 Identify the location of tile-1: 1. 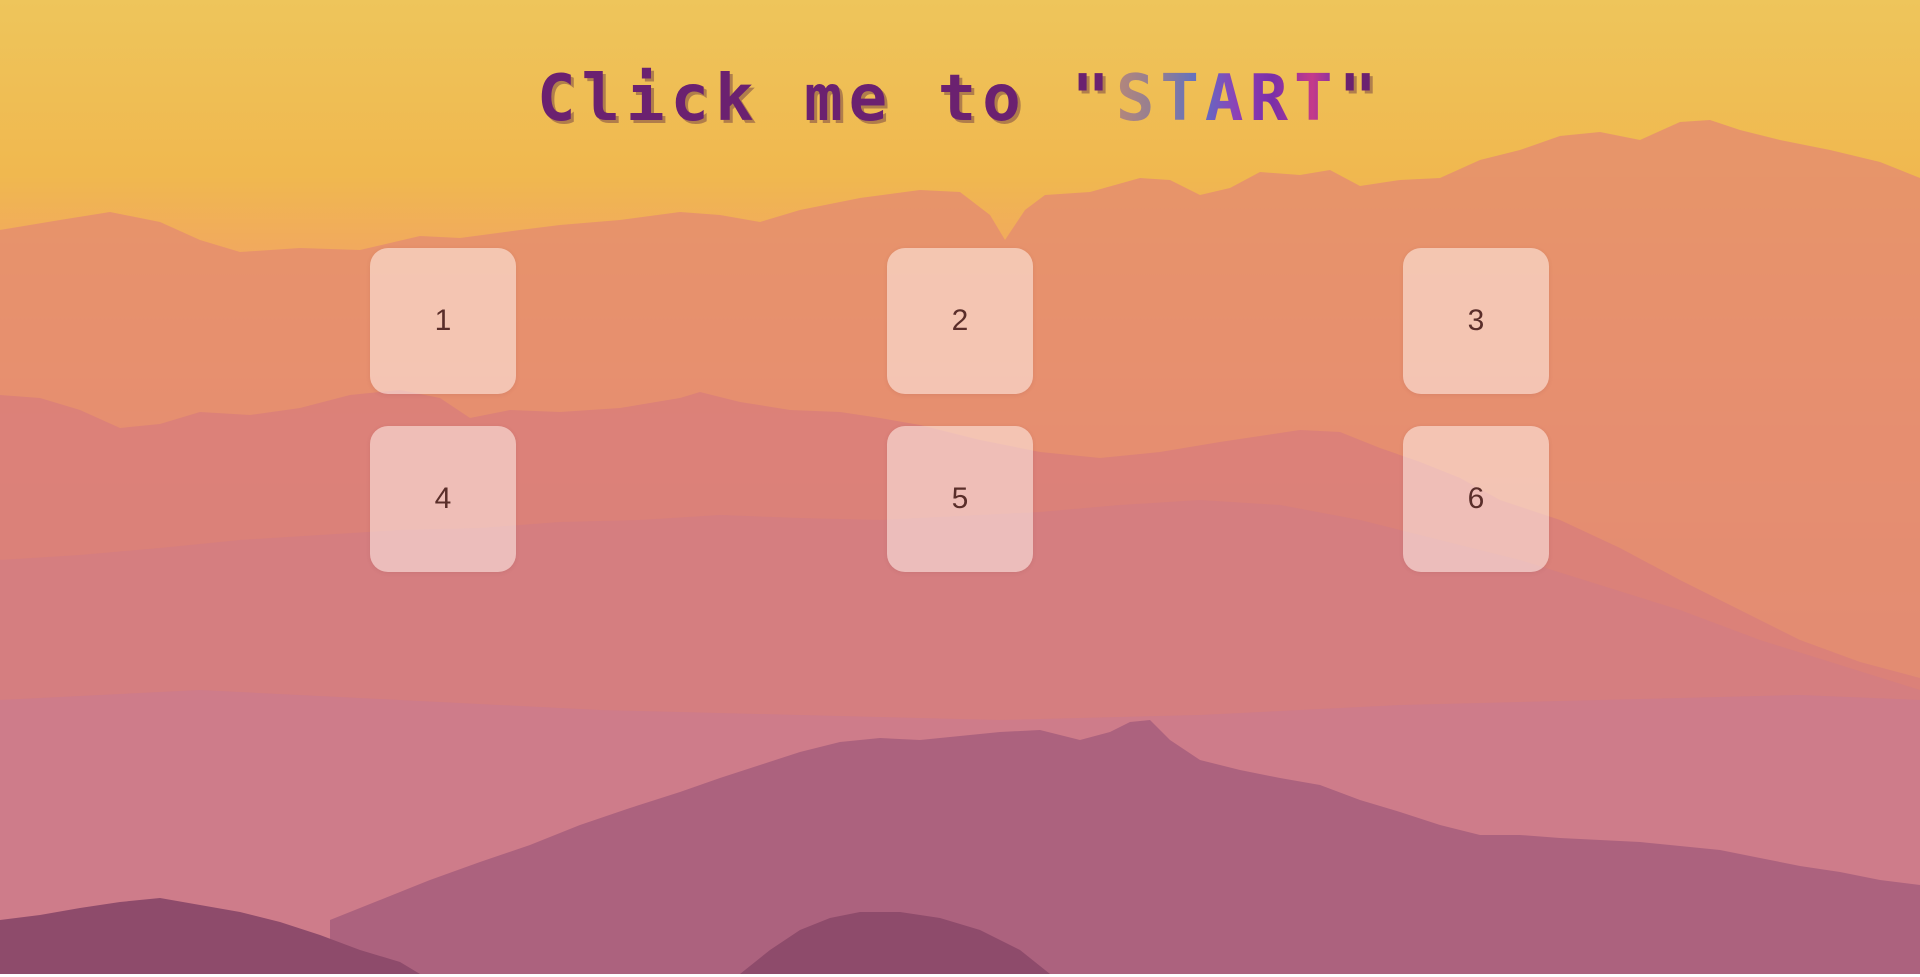
(443, 321).